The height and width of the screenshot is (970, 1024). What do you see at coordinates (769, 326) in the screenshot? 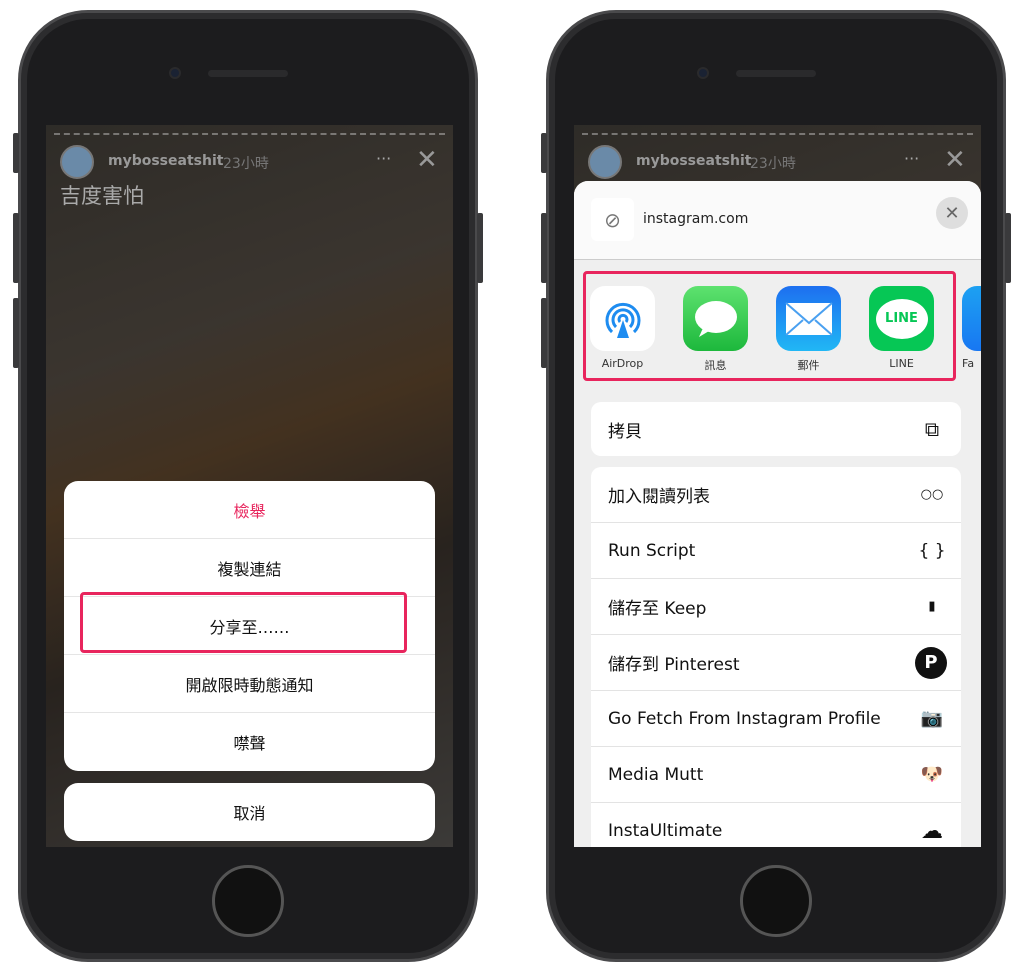
I see `apps-highlight` at bounding box center [769, 326].